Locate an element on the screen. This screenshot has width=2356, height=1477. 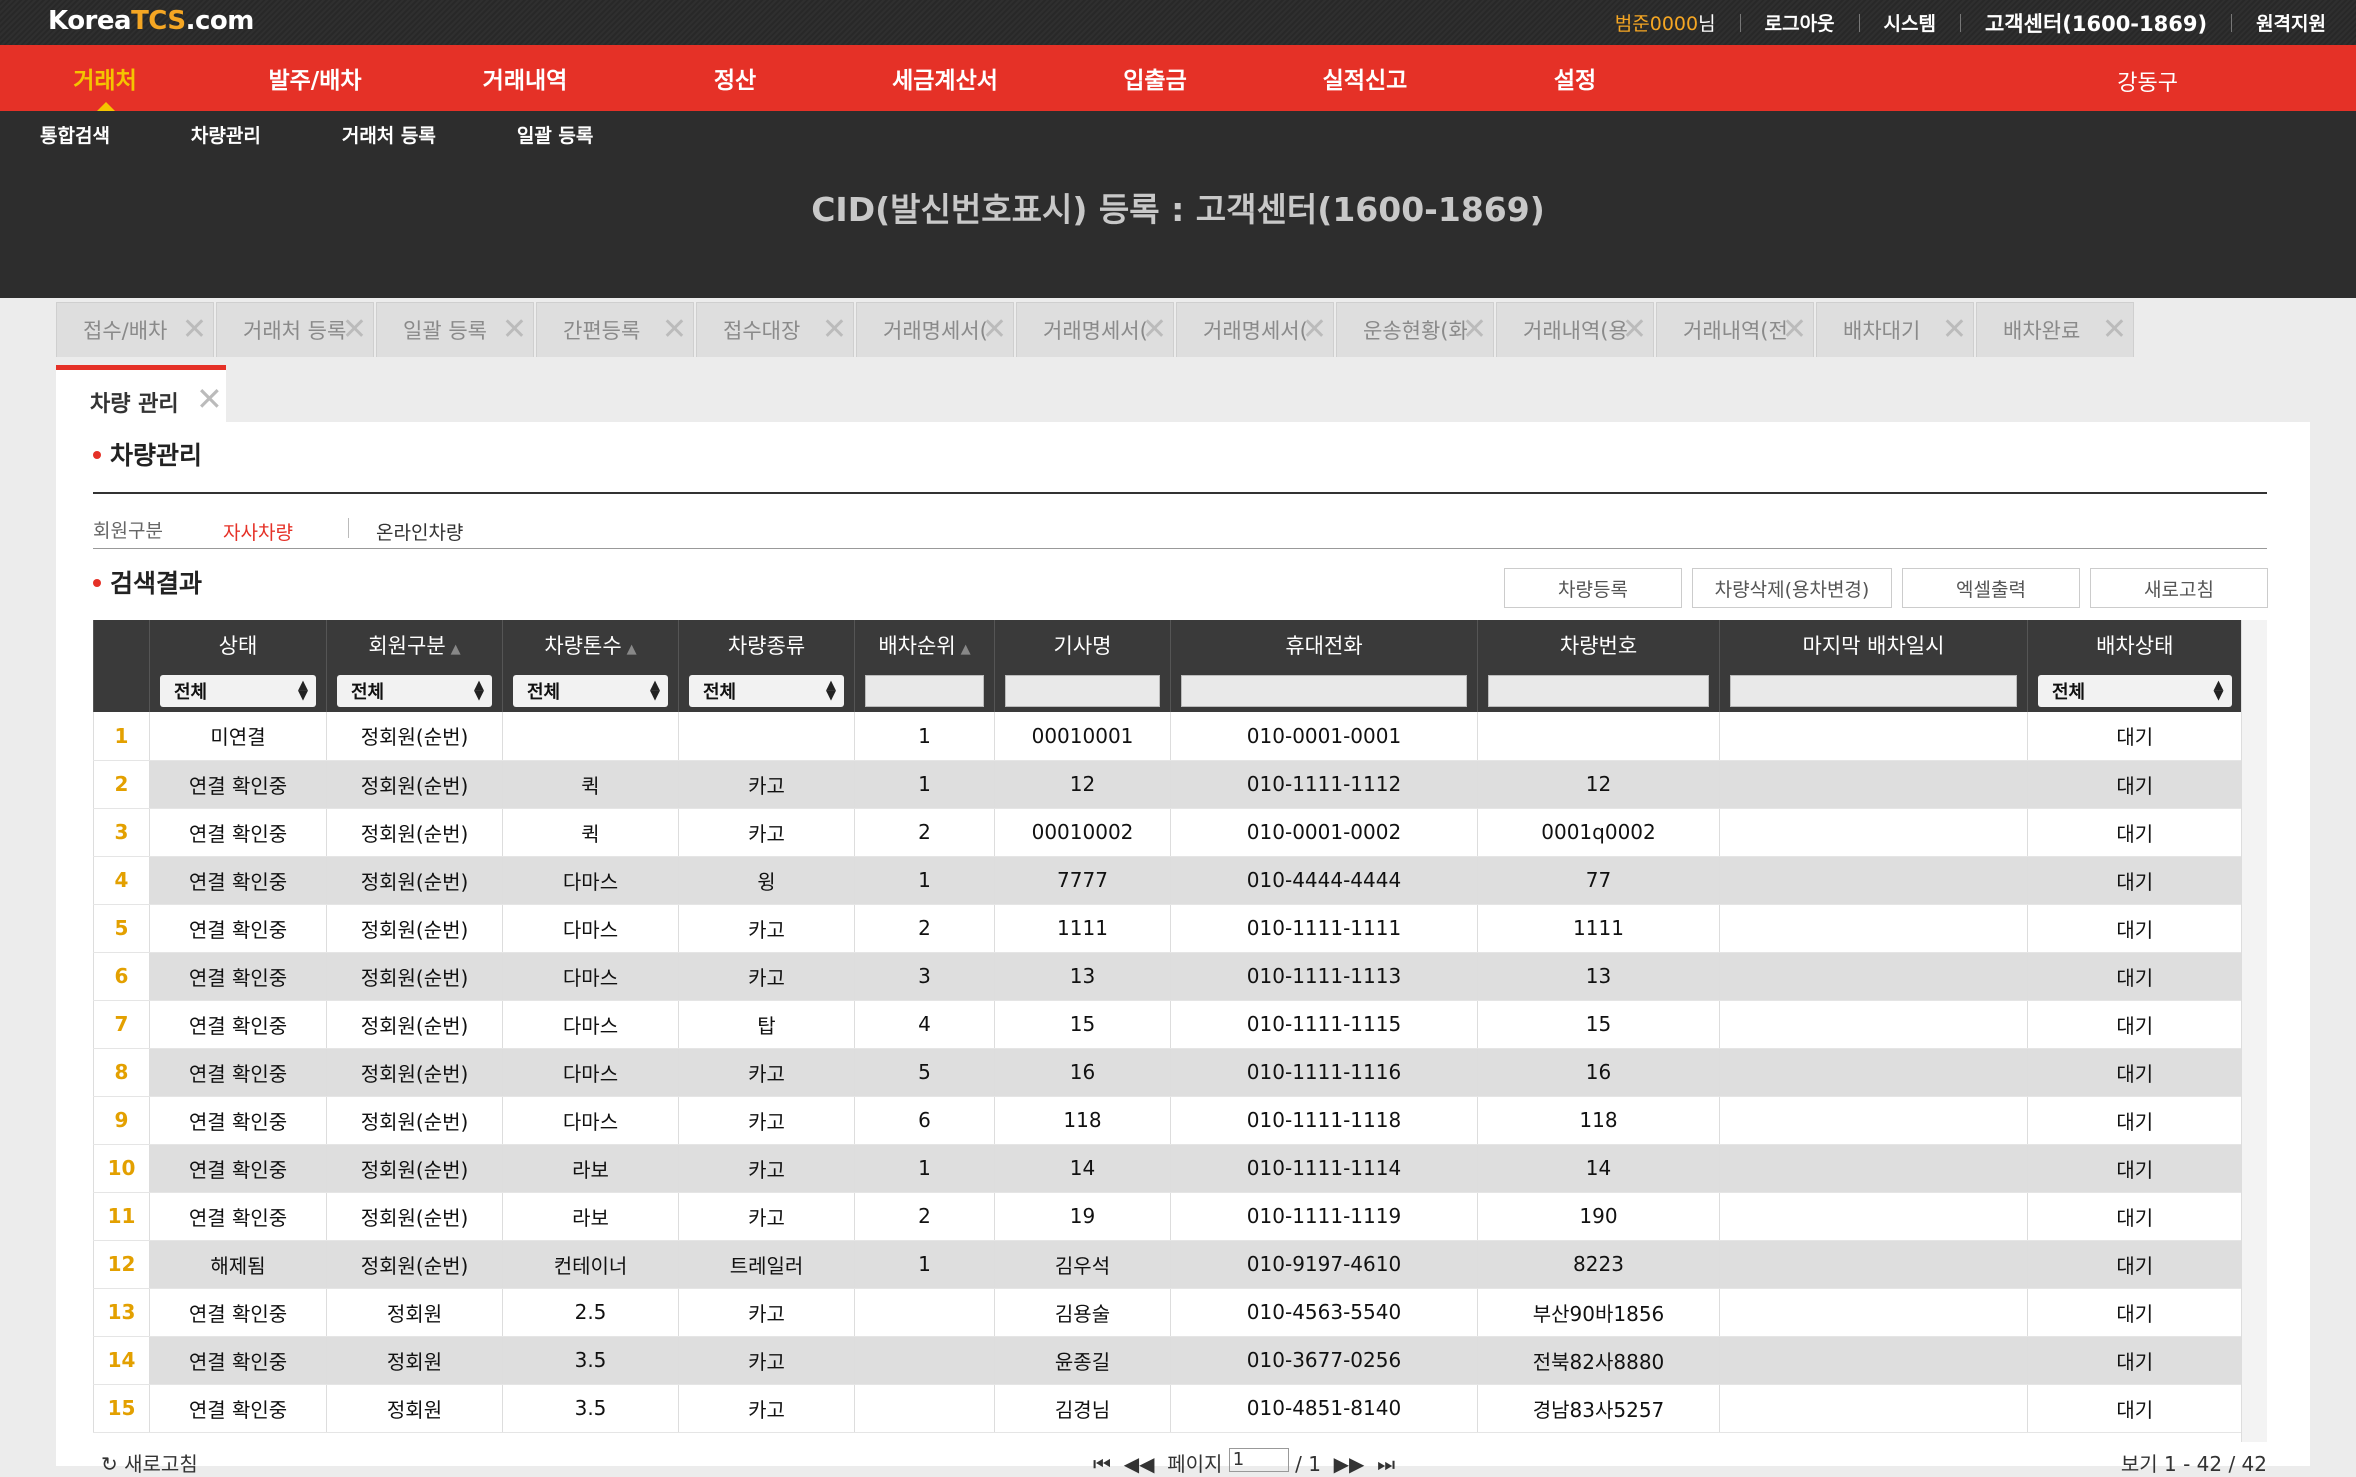
sub-nav-item-1: 차량관리 is located at coordinates (226, 134).